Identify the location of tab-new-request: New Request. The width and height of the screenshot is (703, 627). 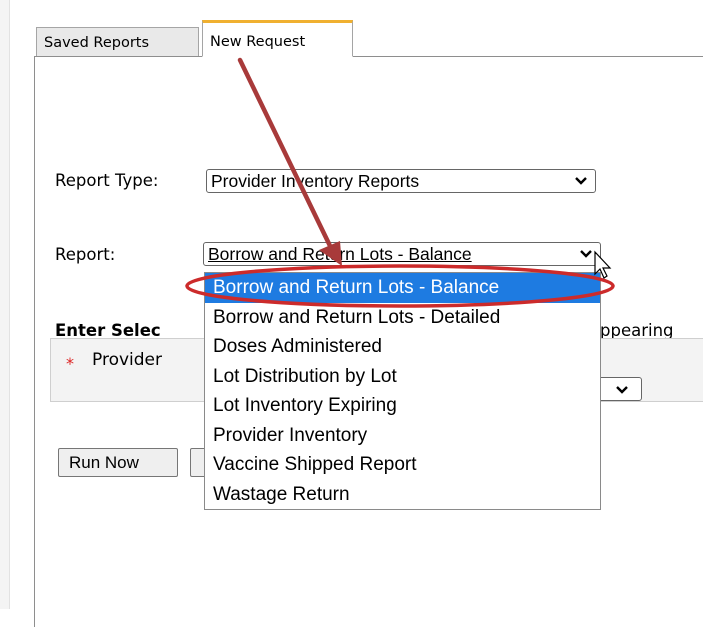
(277, 38).